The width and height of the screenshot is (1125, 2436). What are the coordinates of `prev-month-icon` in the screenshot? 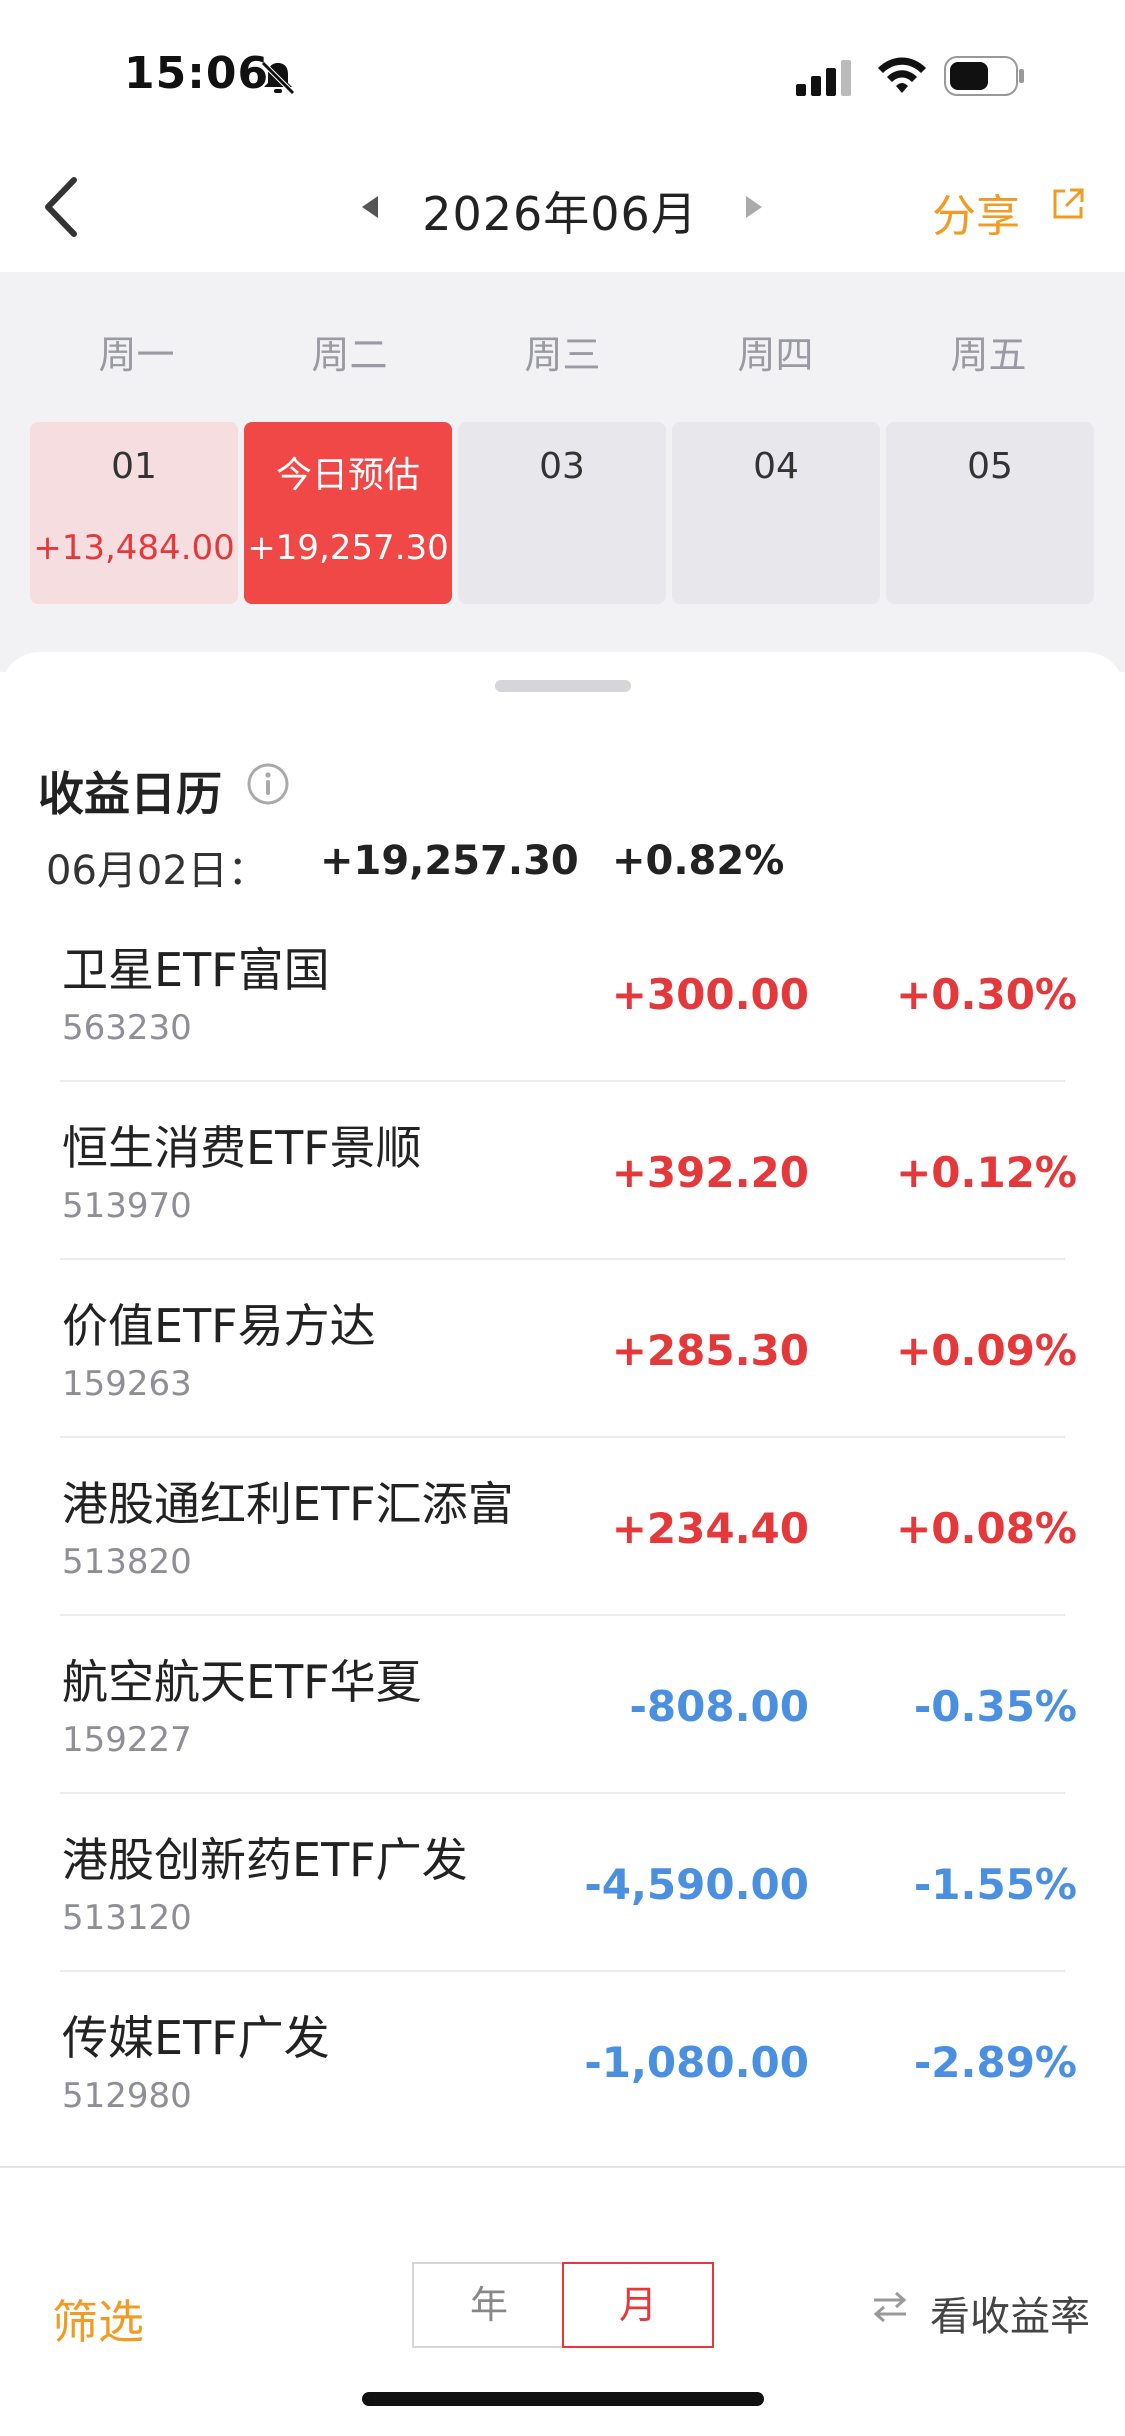 It's located at (370, 207).